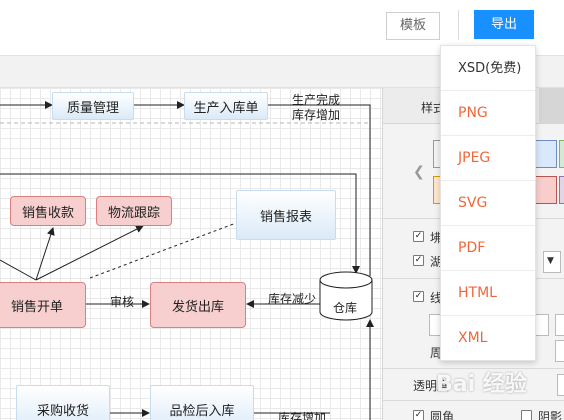 Image resolution: width=564 pixels, height=420 pixels. What do you see at coordinates (316, 115) in the screenshot?
I see `label-stock-increase-top: 库存增加` at bounding box center [316, 115].